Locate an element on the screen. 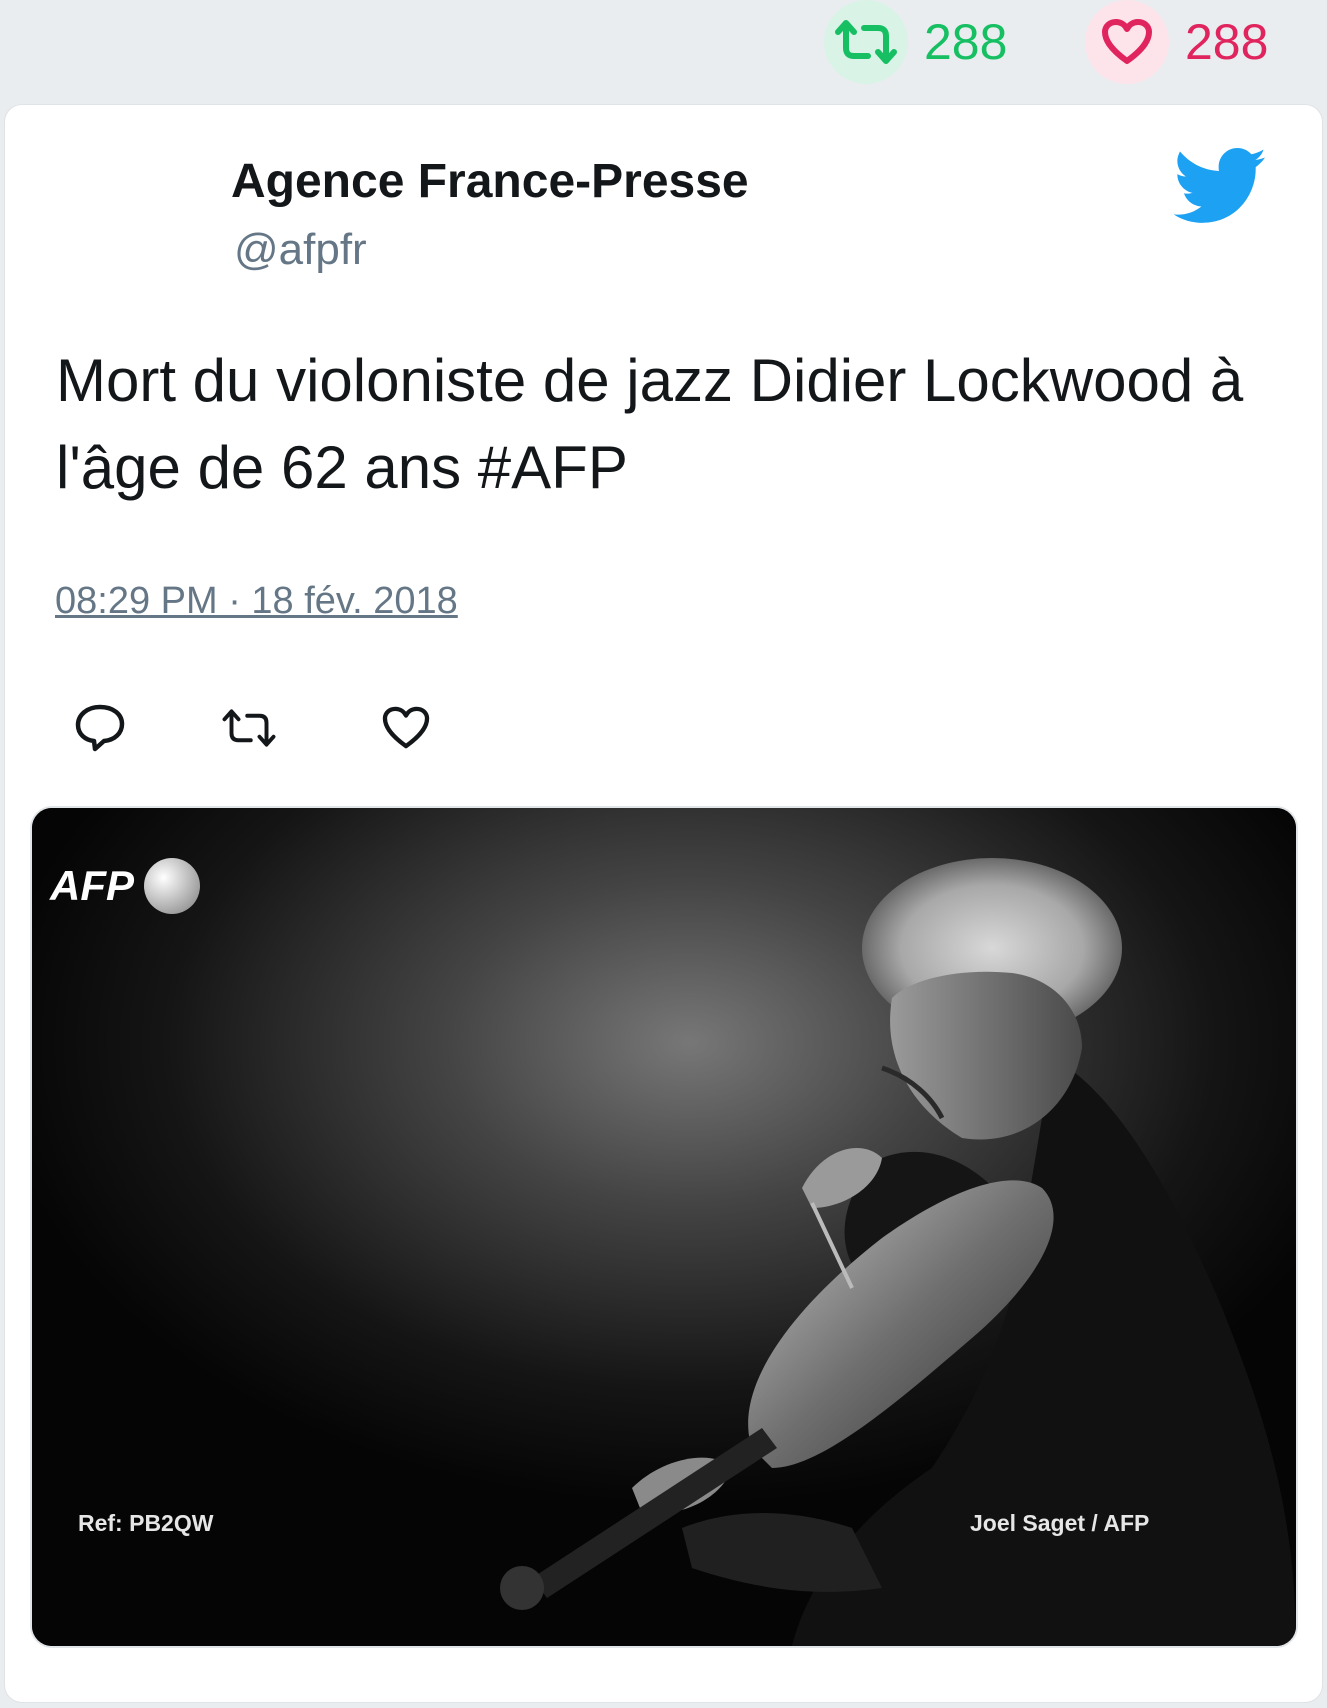  retweet-count: 288 is located at coordinates (966, 42).